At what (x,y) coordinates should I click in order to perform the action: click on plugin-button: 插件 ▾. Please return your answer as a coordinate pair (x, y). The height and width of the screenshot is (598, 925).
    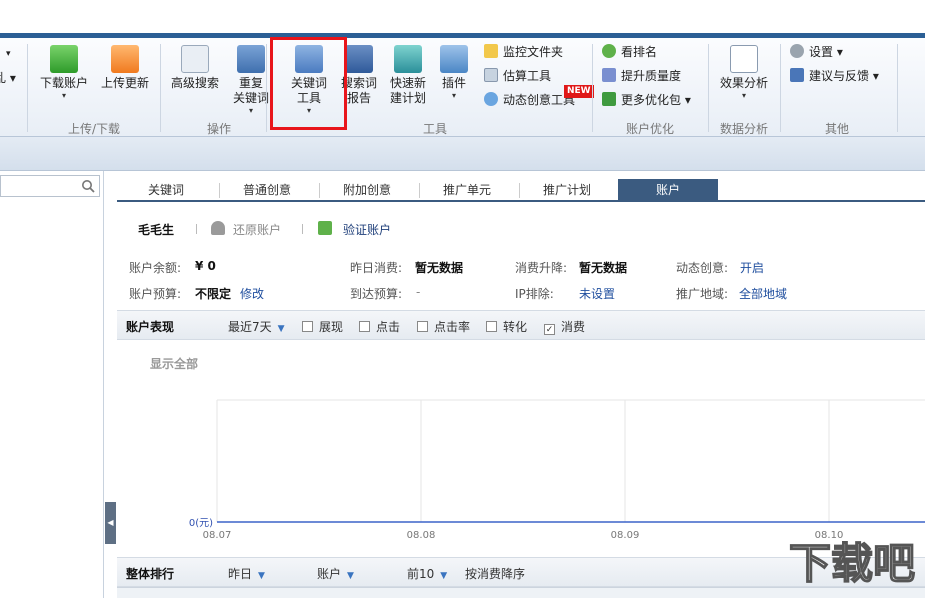
    Looking at the image, I should click on (454, 73).